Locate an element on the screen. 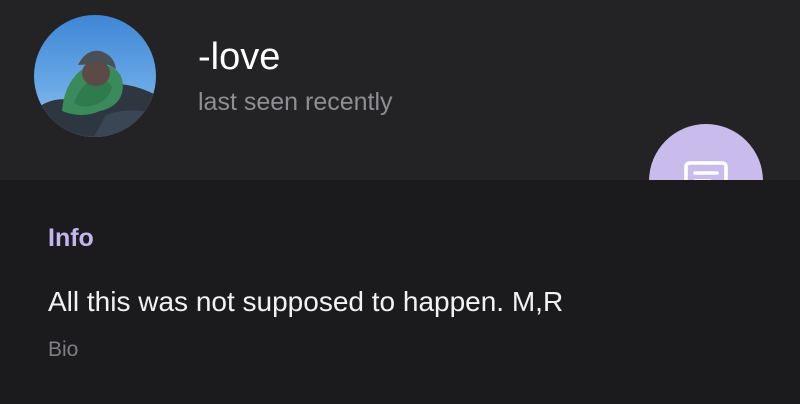 This screenshot has width=800, height=404. bio-text: All this was not supposed to happen. M,R is located at coordinates (305, 302).